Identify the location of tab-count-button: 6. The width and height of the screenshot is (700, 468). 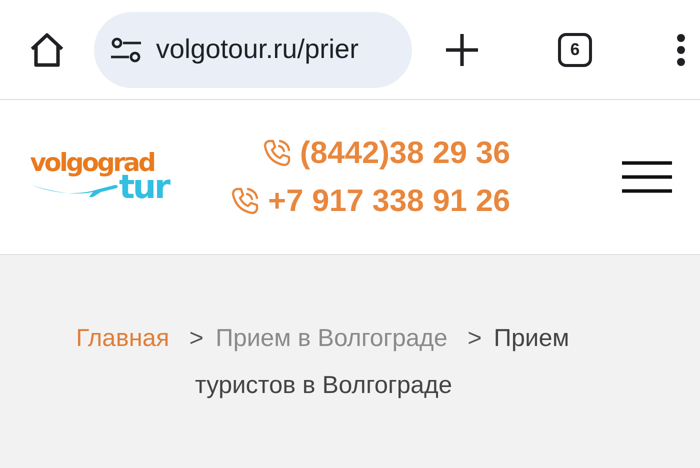
(575, 49).